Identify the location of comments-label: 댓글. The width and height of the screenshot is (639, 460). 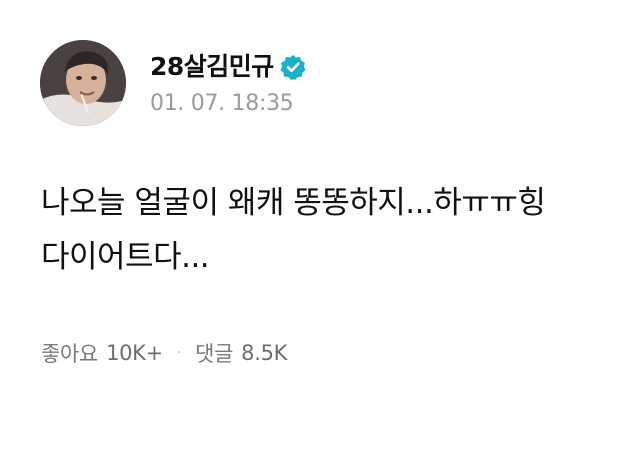
(214, 353).